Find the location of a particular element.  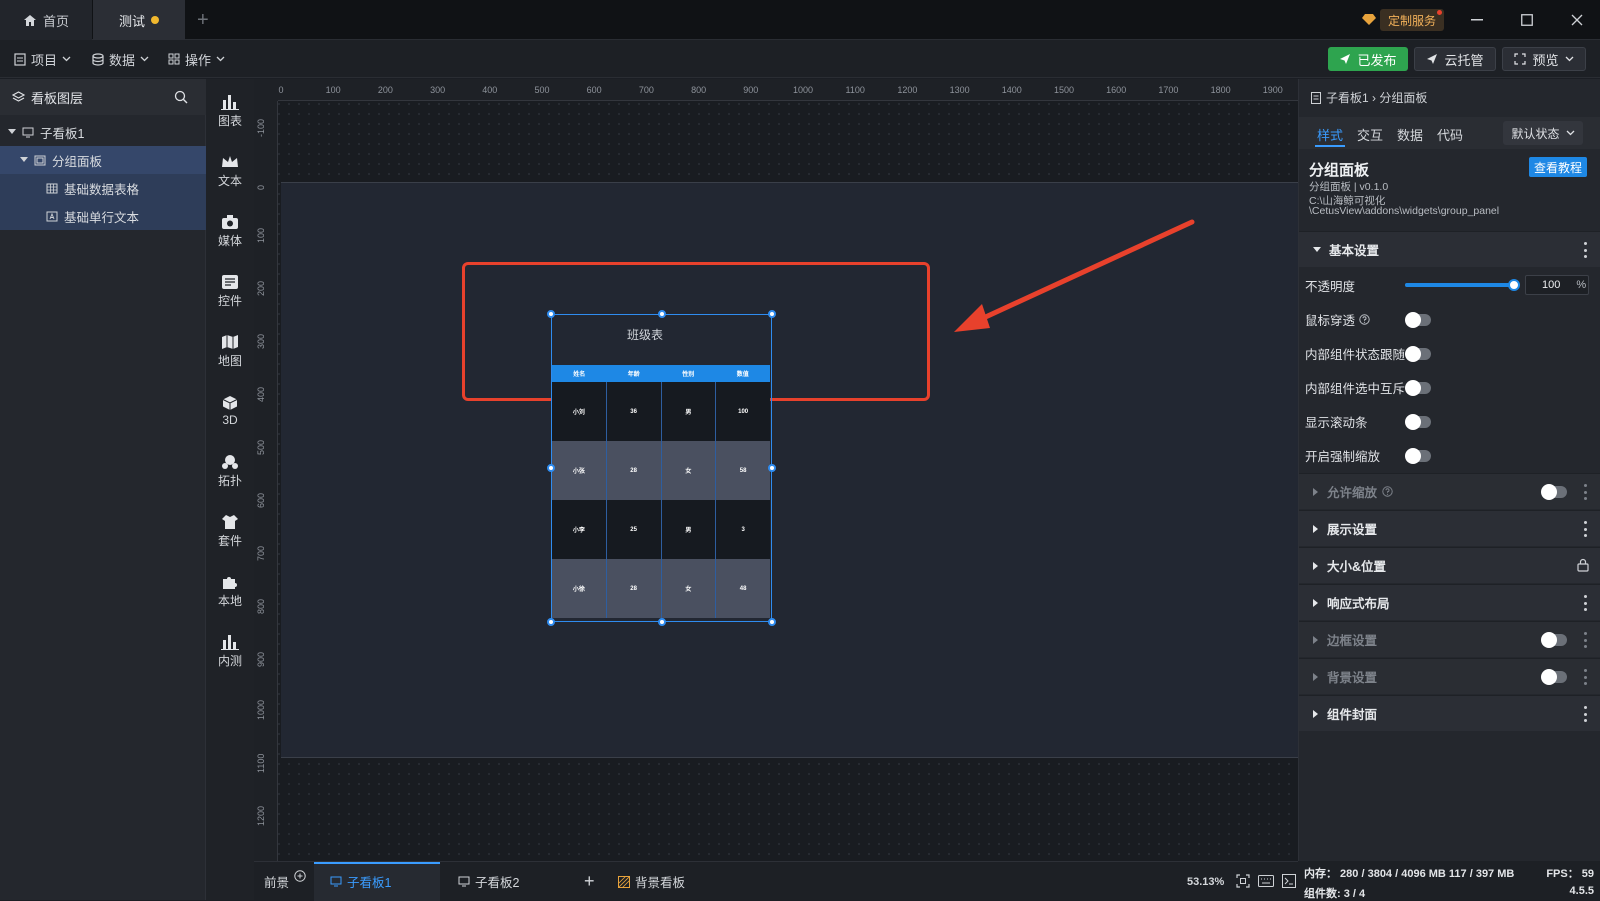

add-circle-icon is located at coordinates (300, 876).